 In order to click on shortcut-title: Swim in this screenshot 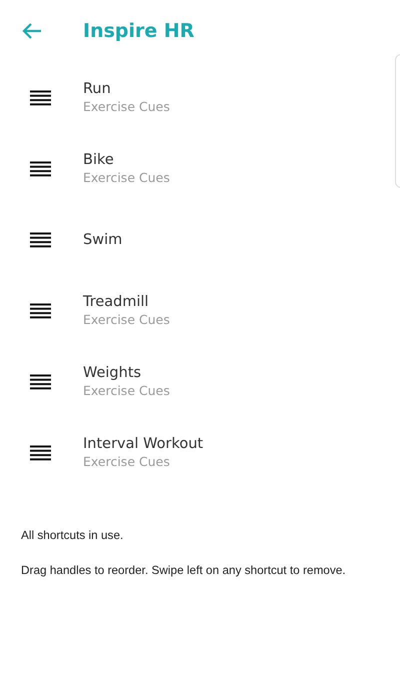, I will do `click(102, 240)`.